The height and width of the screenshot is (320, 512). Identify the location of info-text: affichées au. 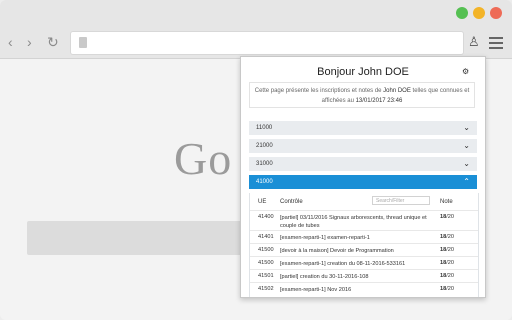
(338, 101).